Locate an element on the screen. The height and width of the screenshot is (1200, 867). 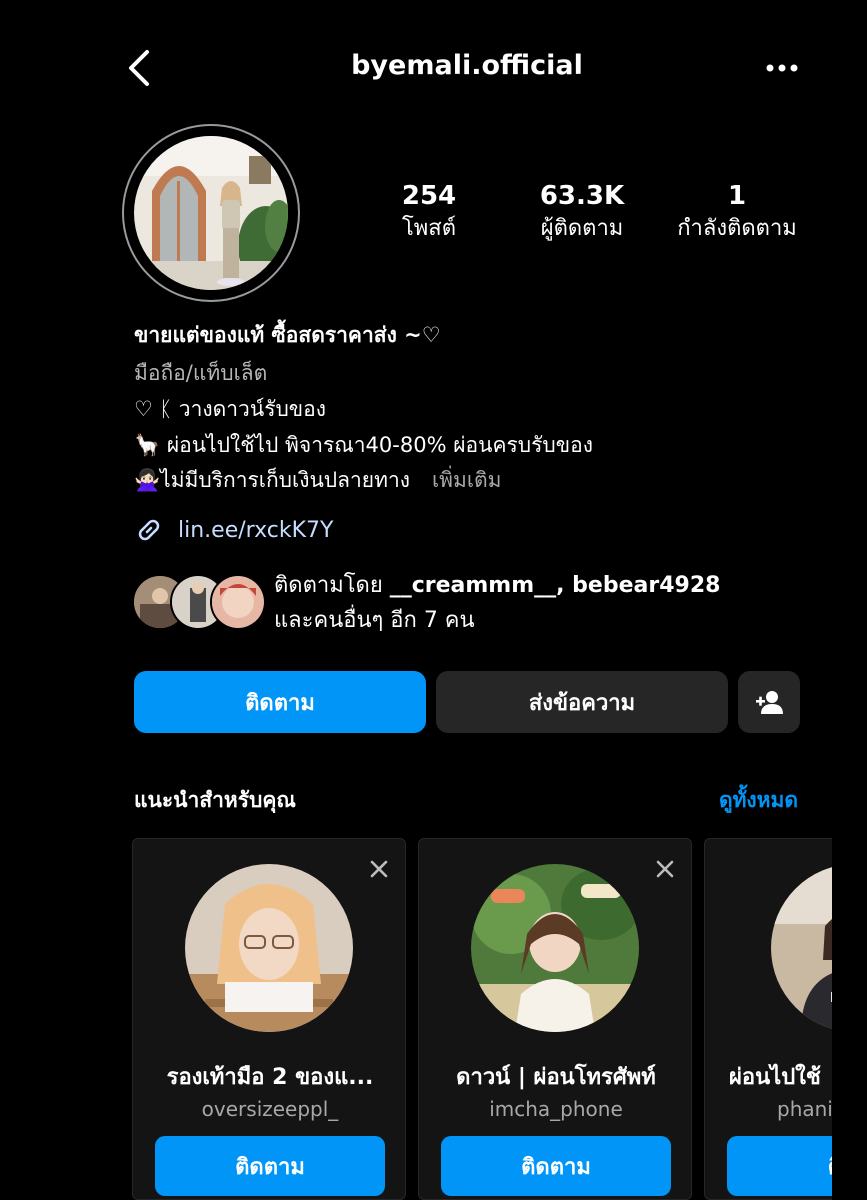
following-count: 1 is located at coordinates (737, 196).